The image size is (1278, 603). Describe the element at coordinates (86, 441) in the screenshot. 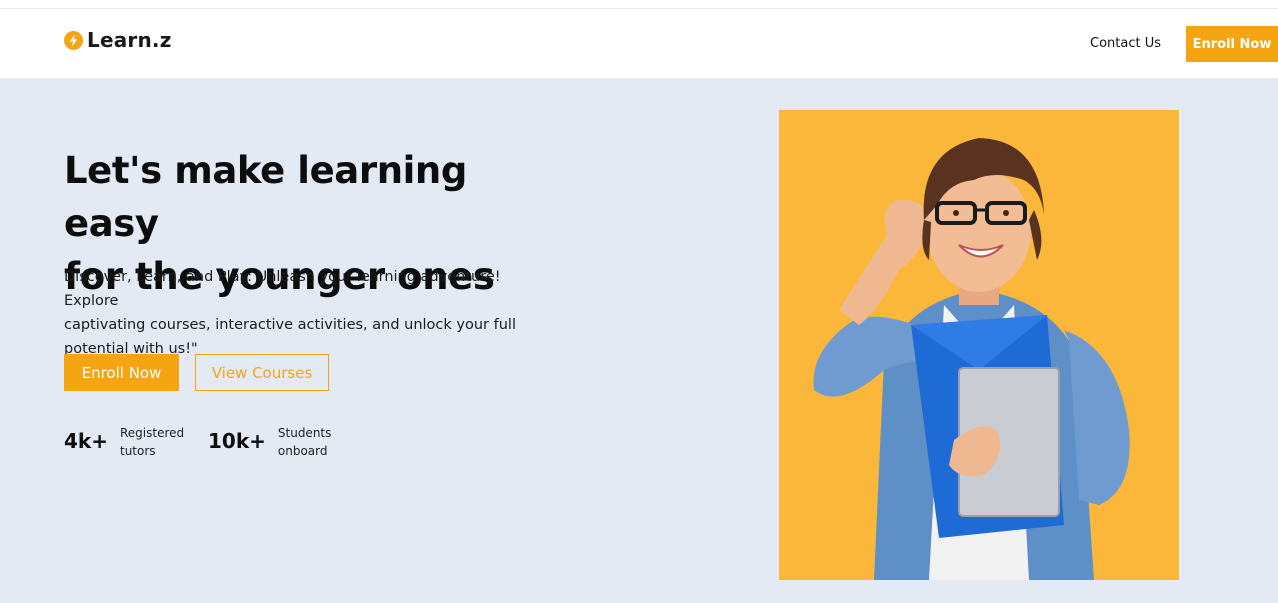

I see `stat-value: 4k+` at that location.